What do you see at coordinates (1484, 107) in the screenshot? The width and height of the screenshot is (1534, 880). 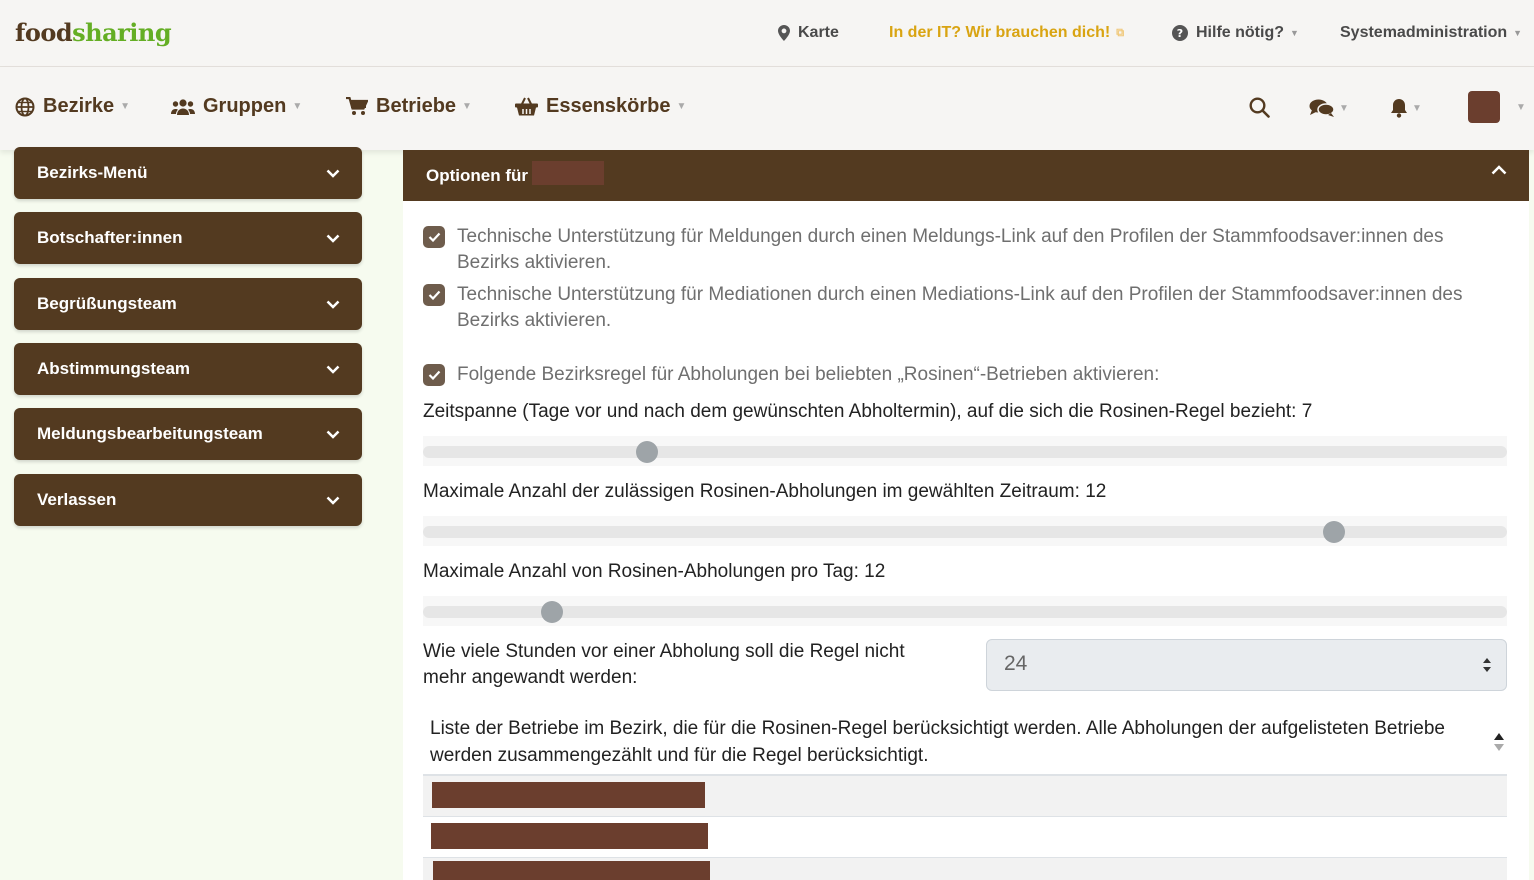 I see `avatar` at bounding box center [1484, 107].